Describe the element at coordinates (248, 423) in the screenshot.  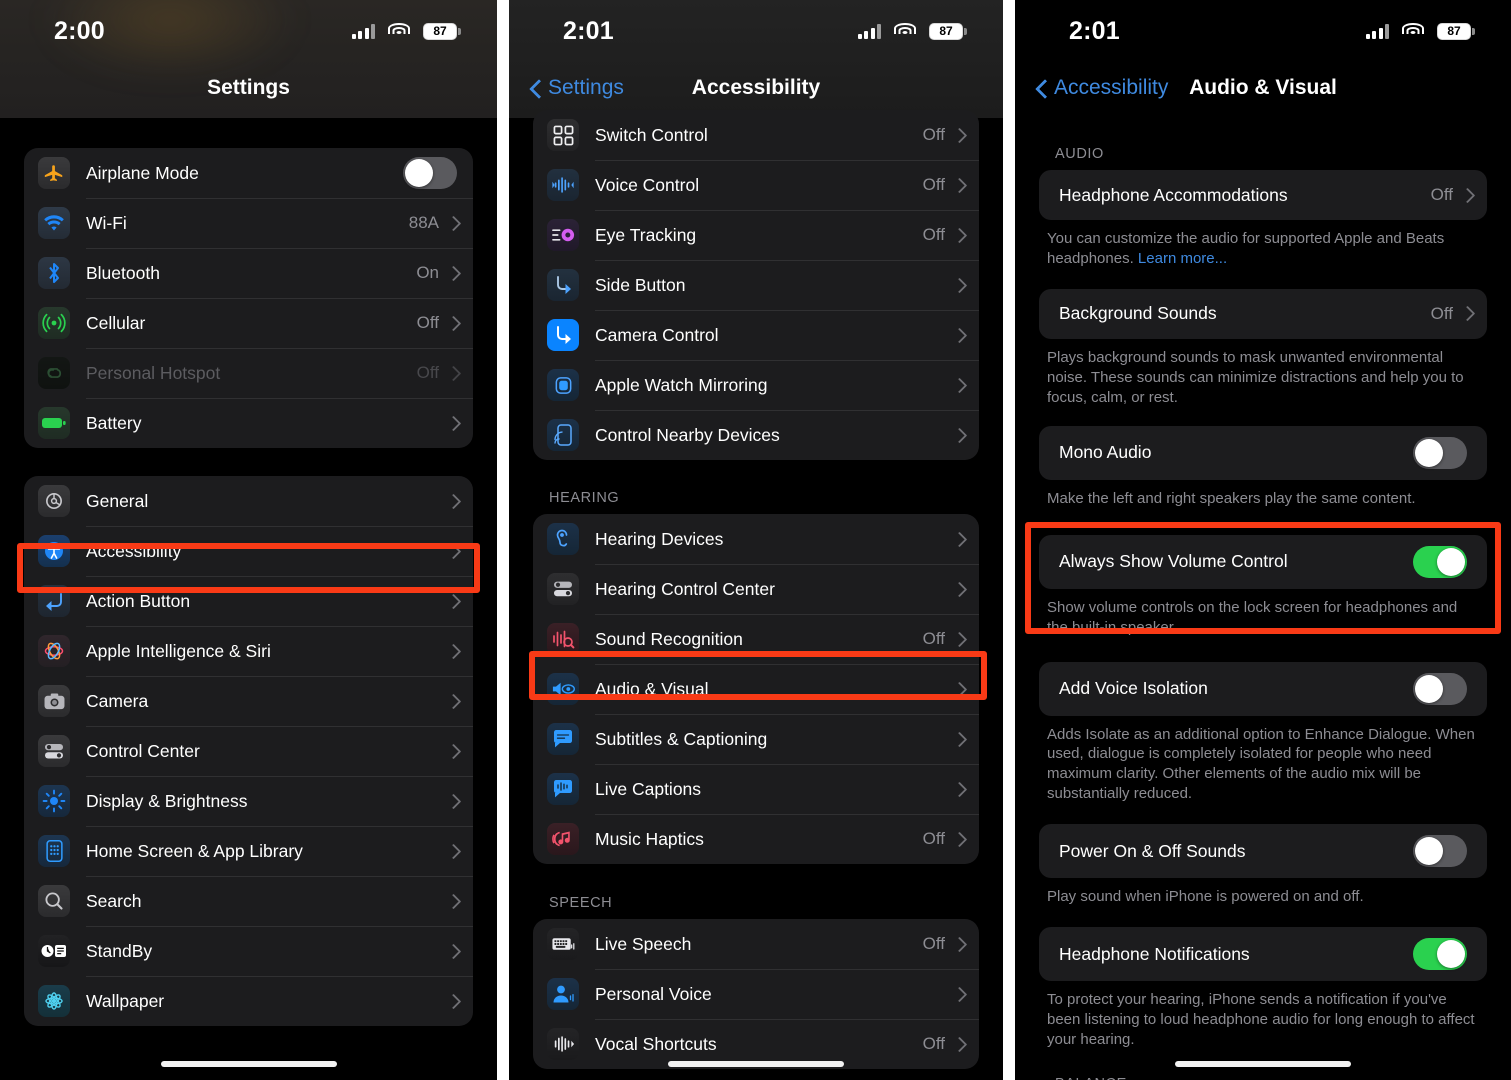
I see `settings-row-battery: Battery` at that location.